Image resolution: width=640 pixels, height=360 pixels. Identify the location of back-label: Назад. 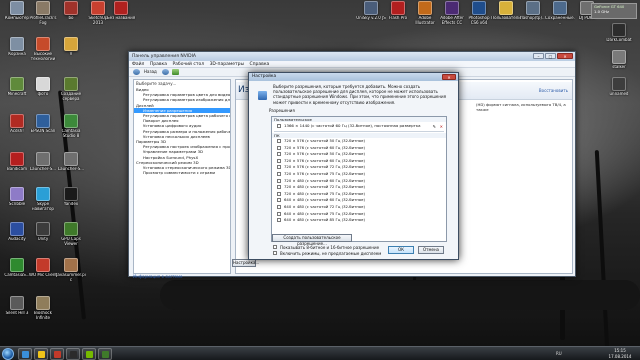
(150, 71).